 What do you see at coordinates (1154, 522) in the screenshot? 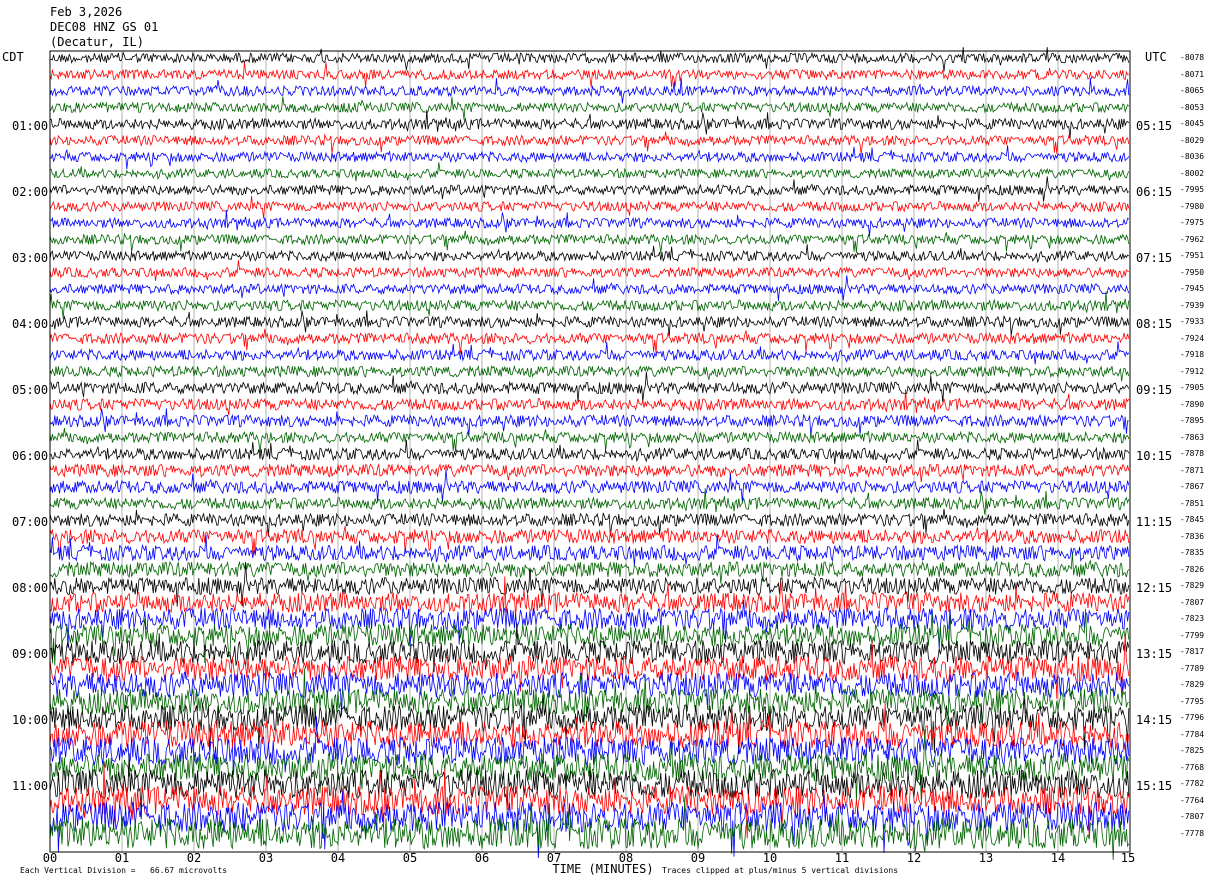
I see `right-hour-label: 11:15` at bounding box center [1154, 522].